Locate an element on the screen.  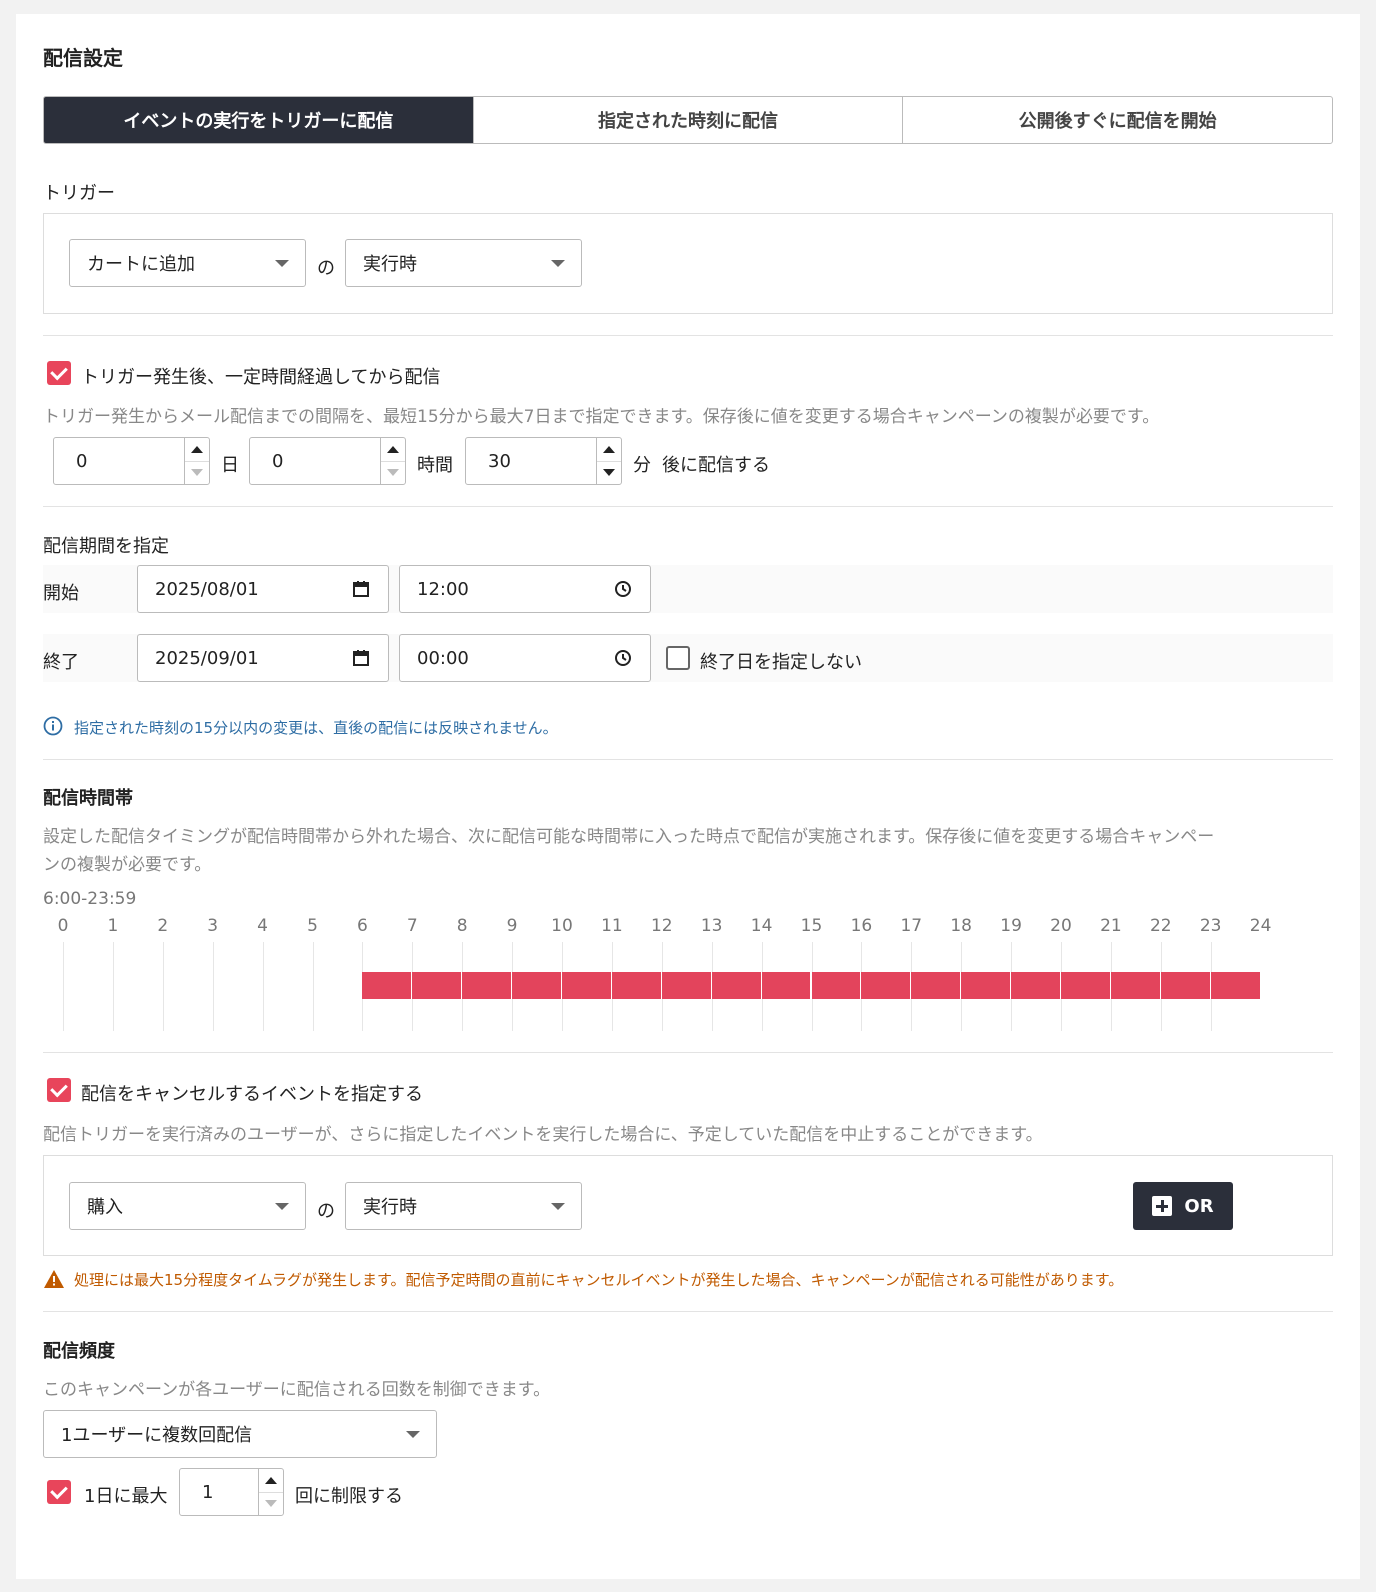
delay-minutes-stepper: 30 is located at coordinates (543, 461).